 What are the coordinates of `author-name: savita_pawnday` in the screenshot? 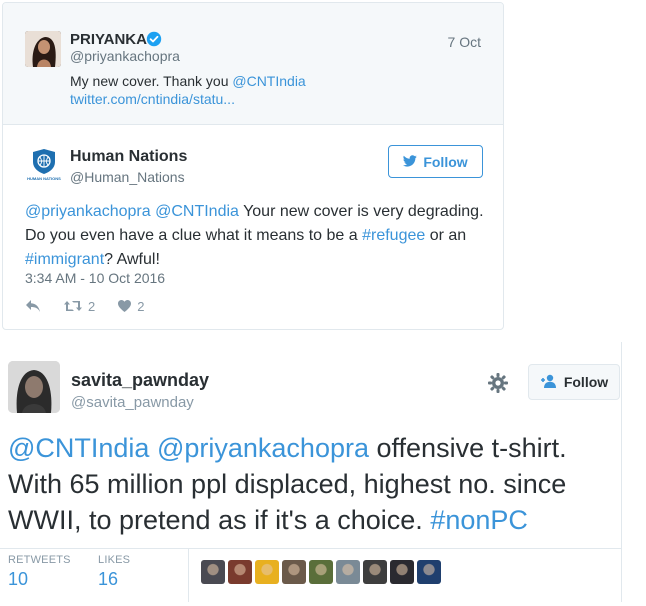 It's located at (140, 380).